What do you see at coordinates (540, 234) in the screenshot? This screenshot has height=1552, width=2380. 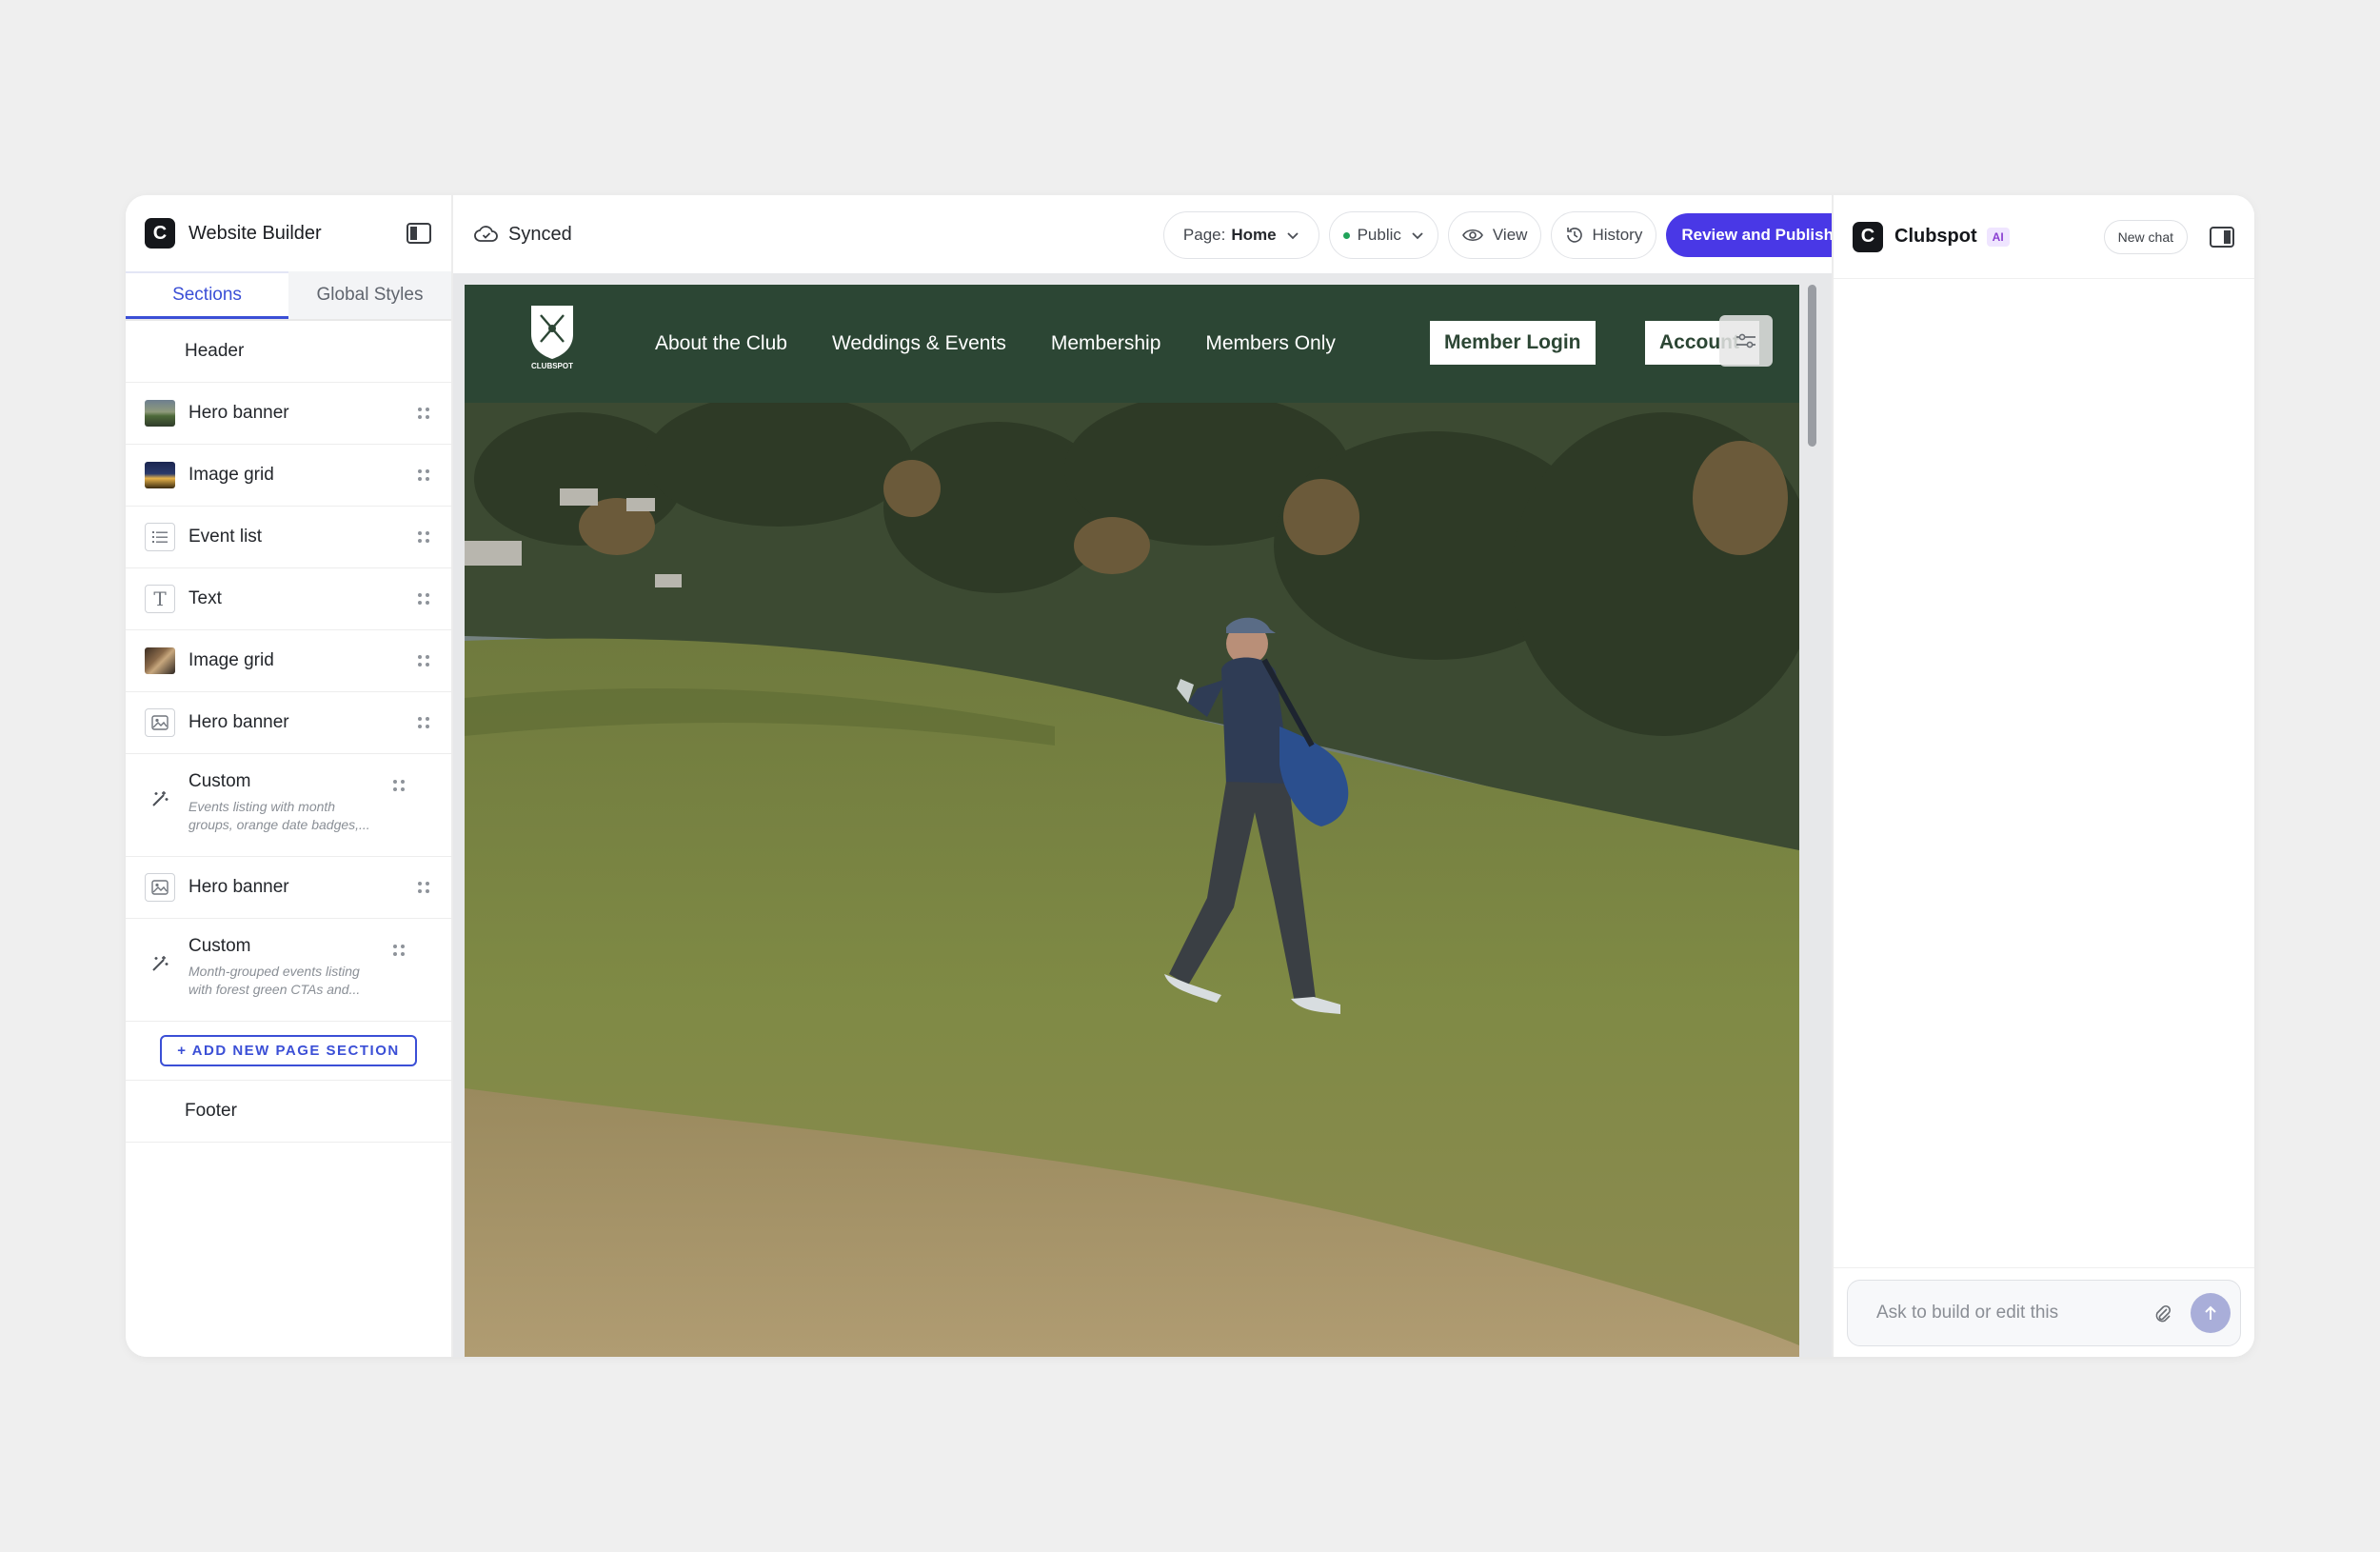 I see `sync-label: Synced` at bounding box center [540, 234].